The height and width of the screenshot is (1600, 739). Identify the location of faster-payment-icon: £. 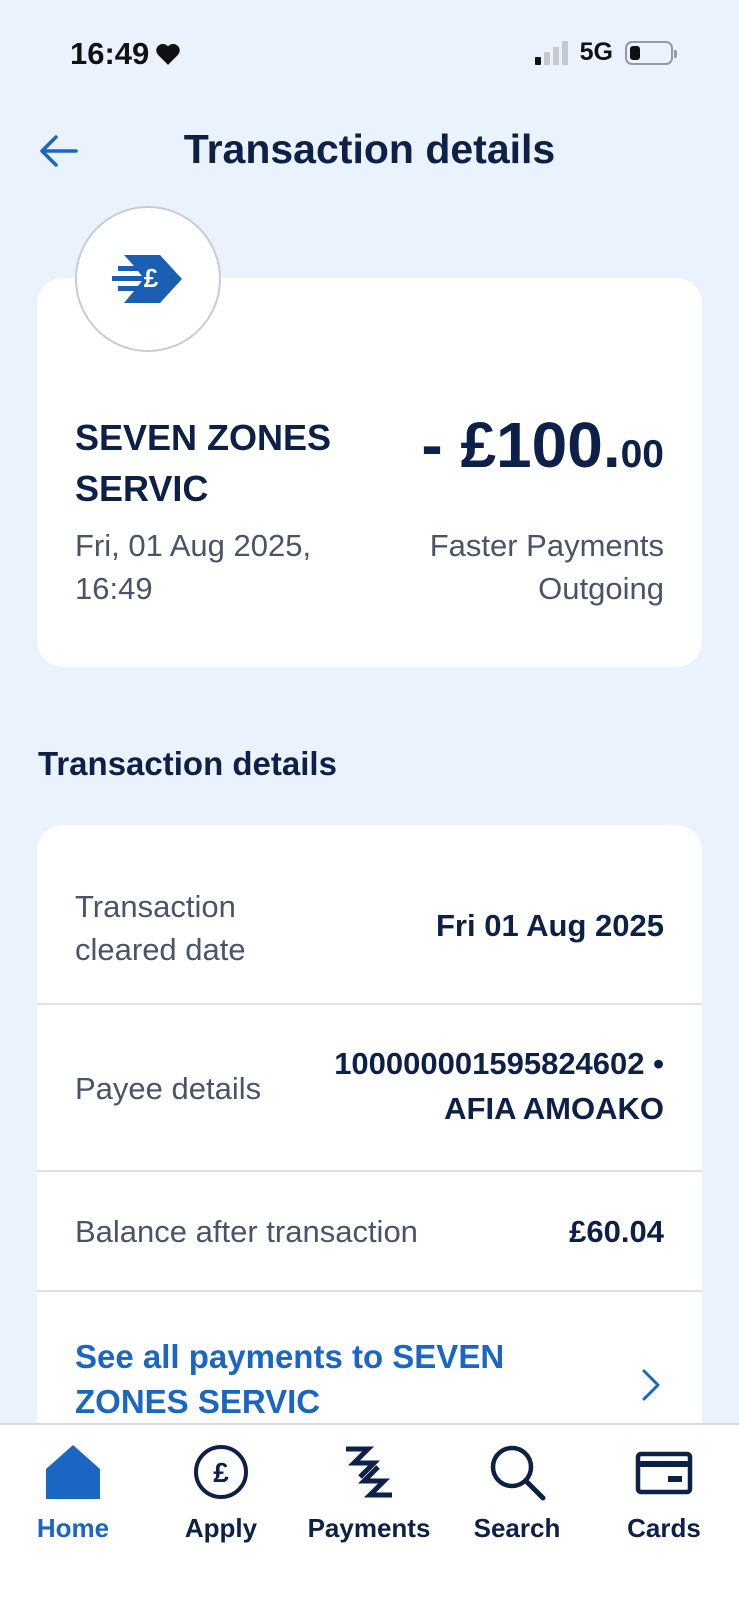
(147, 279).